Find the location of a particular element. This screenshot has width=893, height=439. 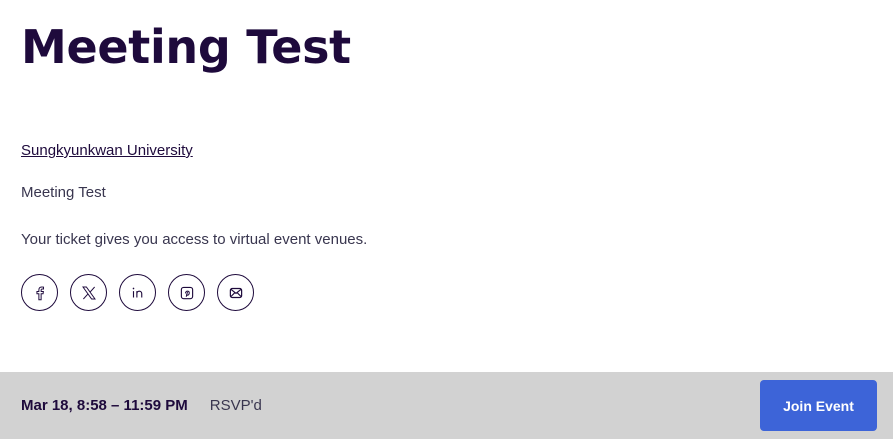

share-email-button is located at coordinates (235, 292).